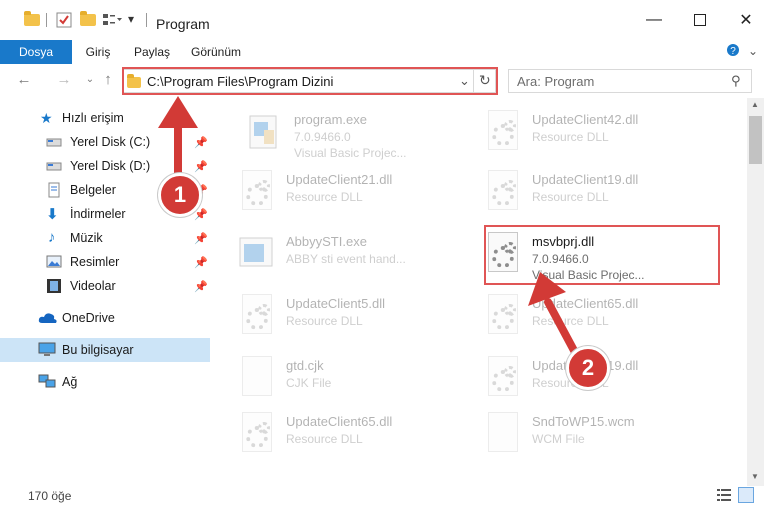 This screenshot has height=521, width=769. What do you see at coordinates (180, 195) in the screenshot?
I see `callout-1: 1` at bounding box center [180, 195].